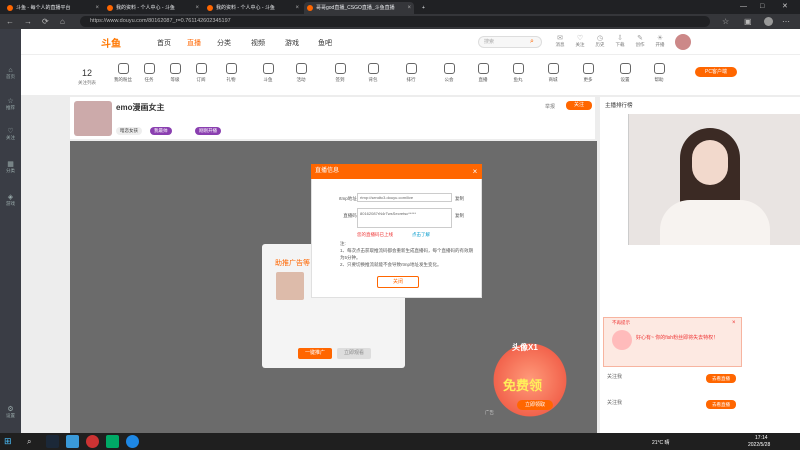 The image size is (800, 450). What do you see at coordinates (762, 7) in the screenshot?
I see `maximize-icon: □` at bounding box center [762, 7].